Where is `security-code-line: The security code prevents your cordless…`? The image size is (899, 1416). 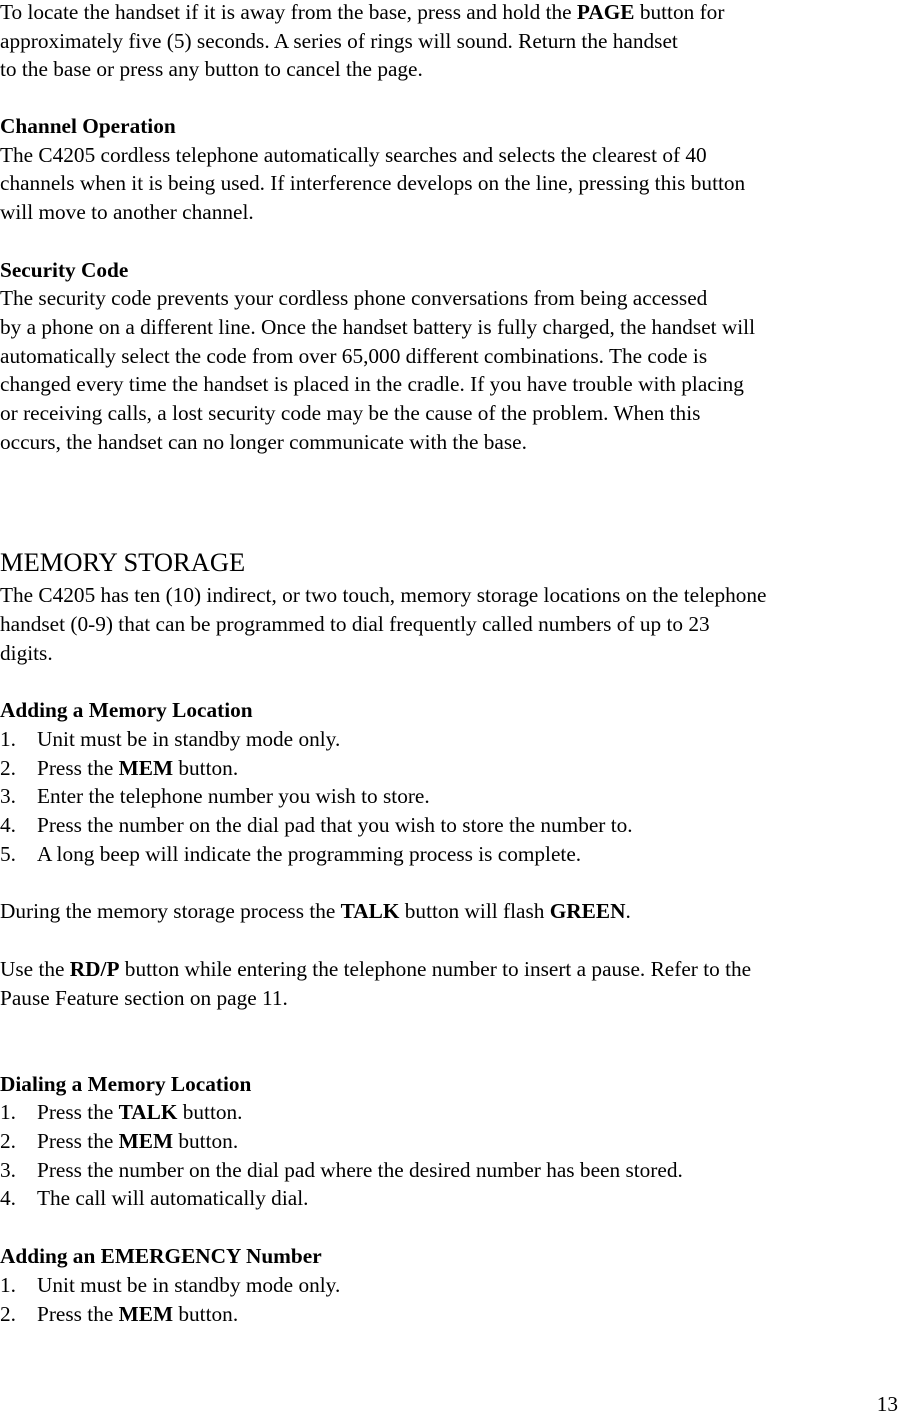
security-code-line: The security code prevents your cordless… is located at coordinates (354, 298).